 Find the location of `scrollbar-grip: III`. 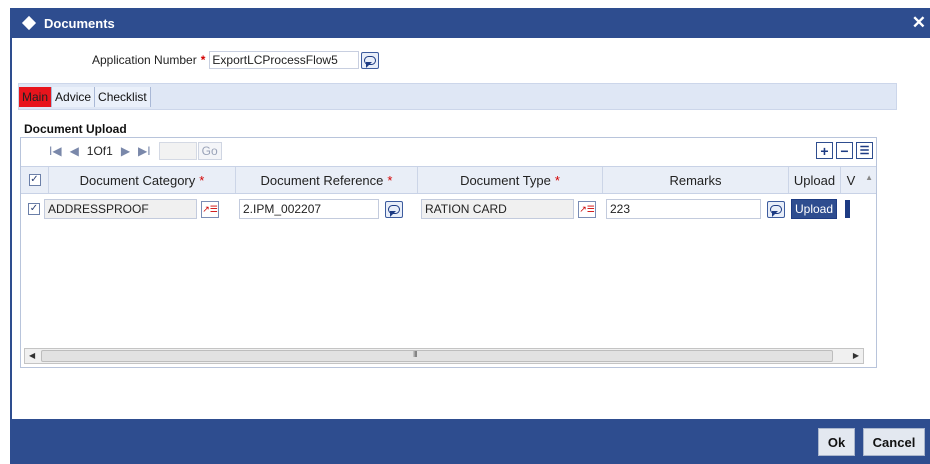

scrollbar-grip: III is located at coordinates (415, 354).